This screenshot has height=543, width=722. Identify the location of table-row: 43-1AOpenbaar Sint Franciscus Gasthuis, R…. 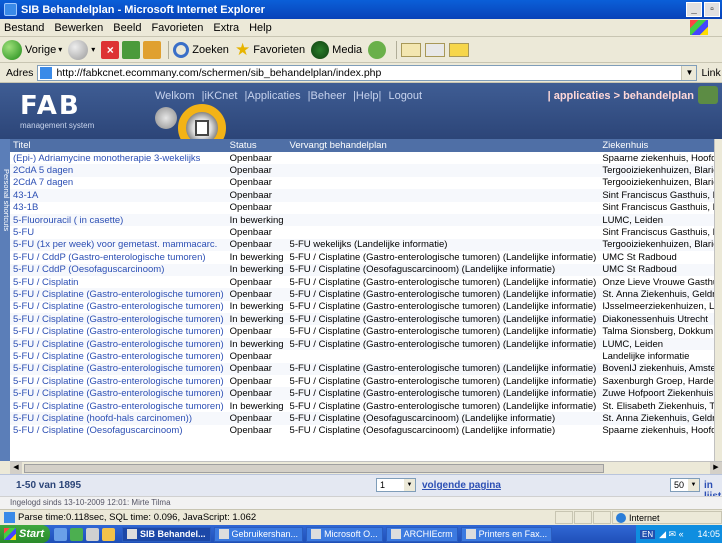
(362, 195).